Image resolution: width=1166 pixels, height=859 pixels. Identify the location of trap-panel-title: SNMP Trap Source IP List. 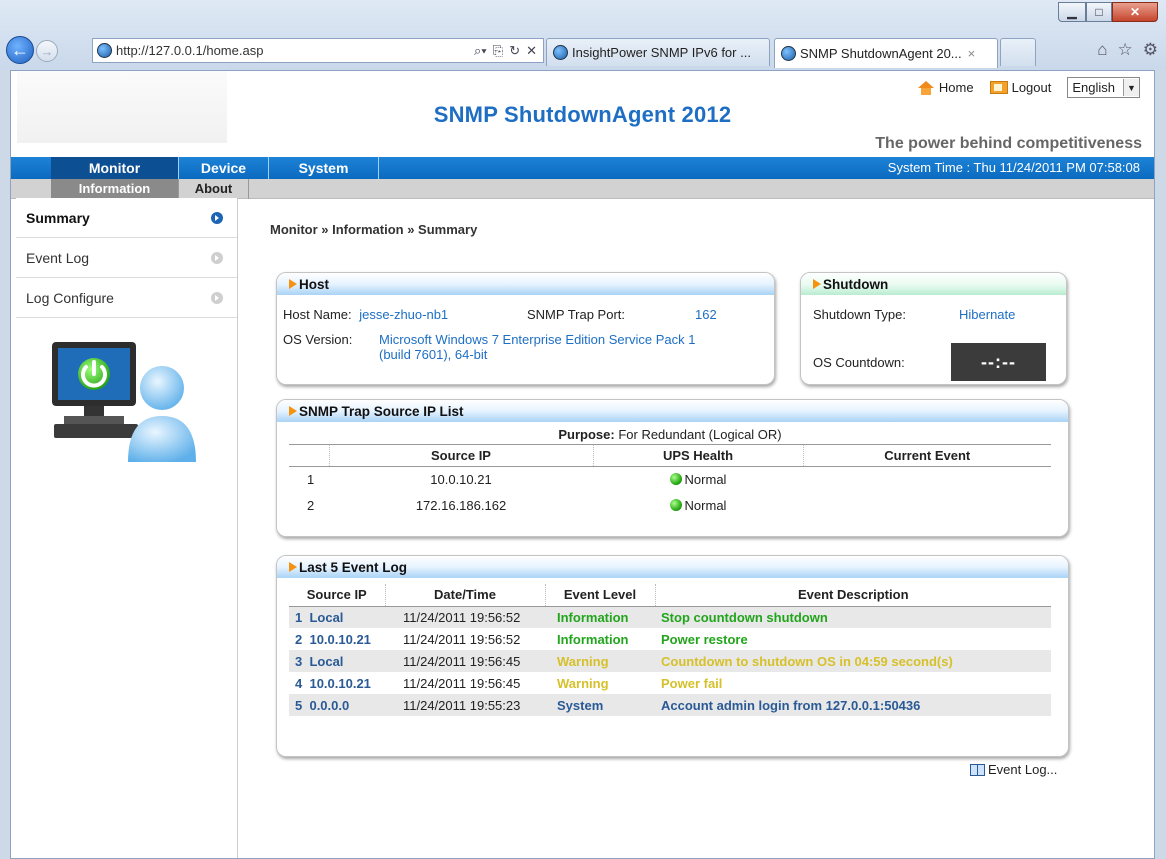
(672, 411).